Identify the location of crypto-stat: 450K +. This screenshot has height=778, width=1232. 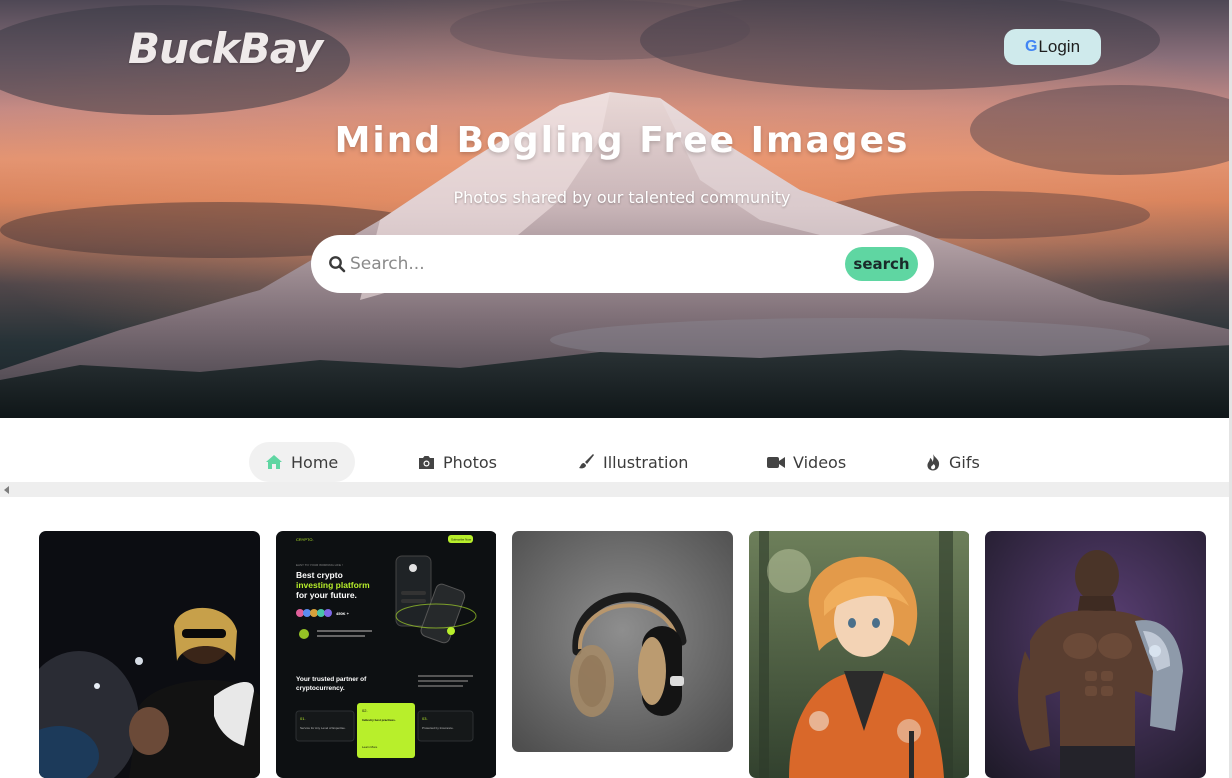
(343, 613).